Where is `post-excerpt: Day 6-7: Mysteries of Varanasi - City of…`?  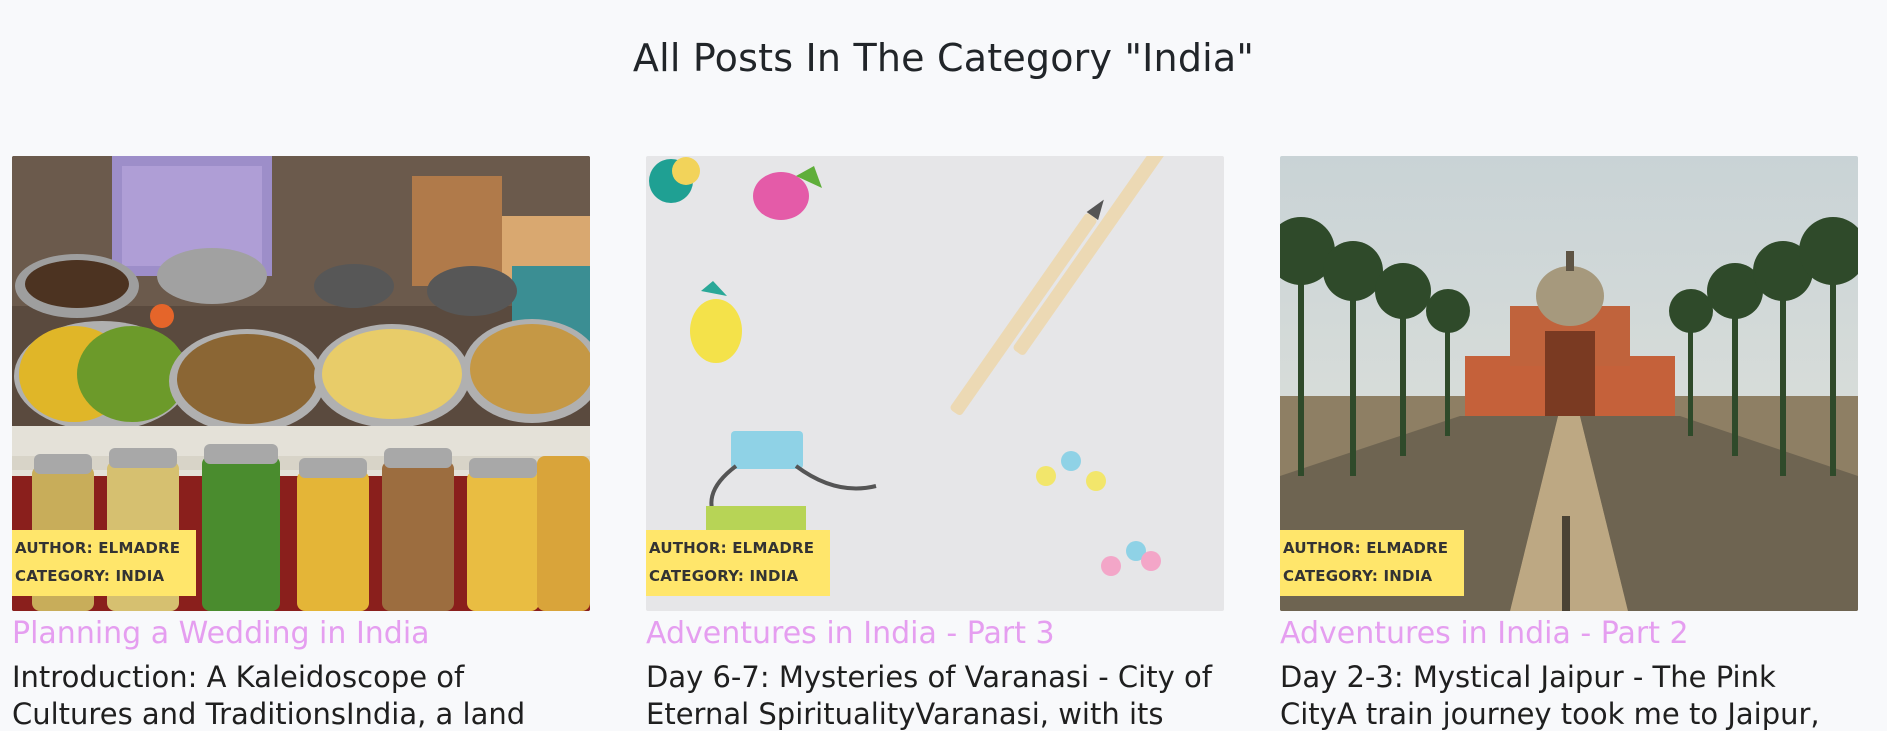
post-excerpt: Day 6-7: Mysteries of Varanasi - City of… is located at coordinates (929, 695).